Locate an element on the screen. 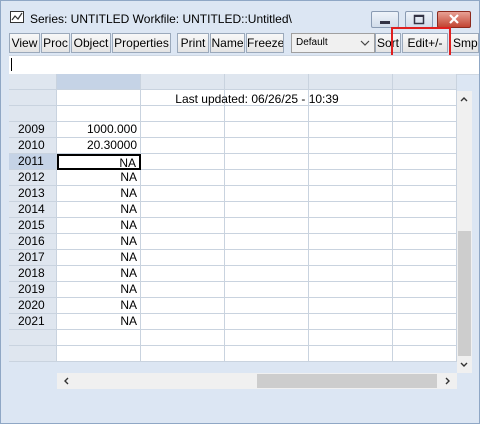 Image resolution: width=480 pixels, height=424 pixels. name-button: Name is located at coordinates (227, 43).